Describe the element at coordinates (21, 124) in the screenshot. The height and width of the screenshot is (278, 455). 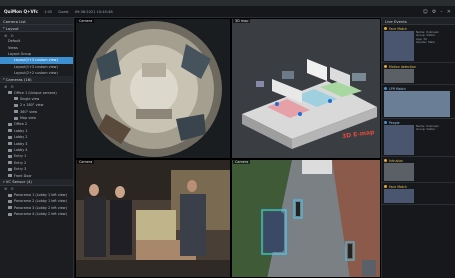
I see `camera-item-label: Office 2` at that location.